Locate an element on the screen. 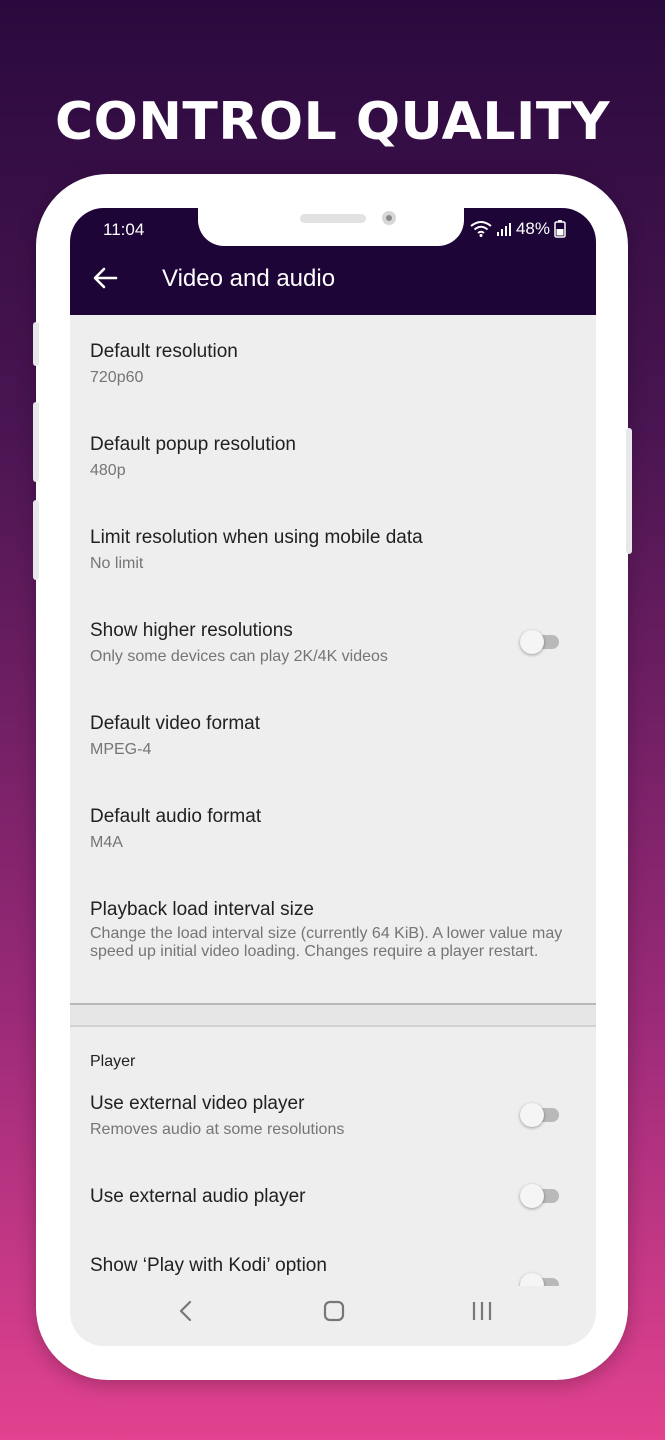 This screenshot has height=1440, width=665. system-nav-bar is located at coordinates (333, 1316).